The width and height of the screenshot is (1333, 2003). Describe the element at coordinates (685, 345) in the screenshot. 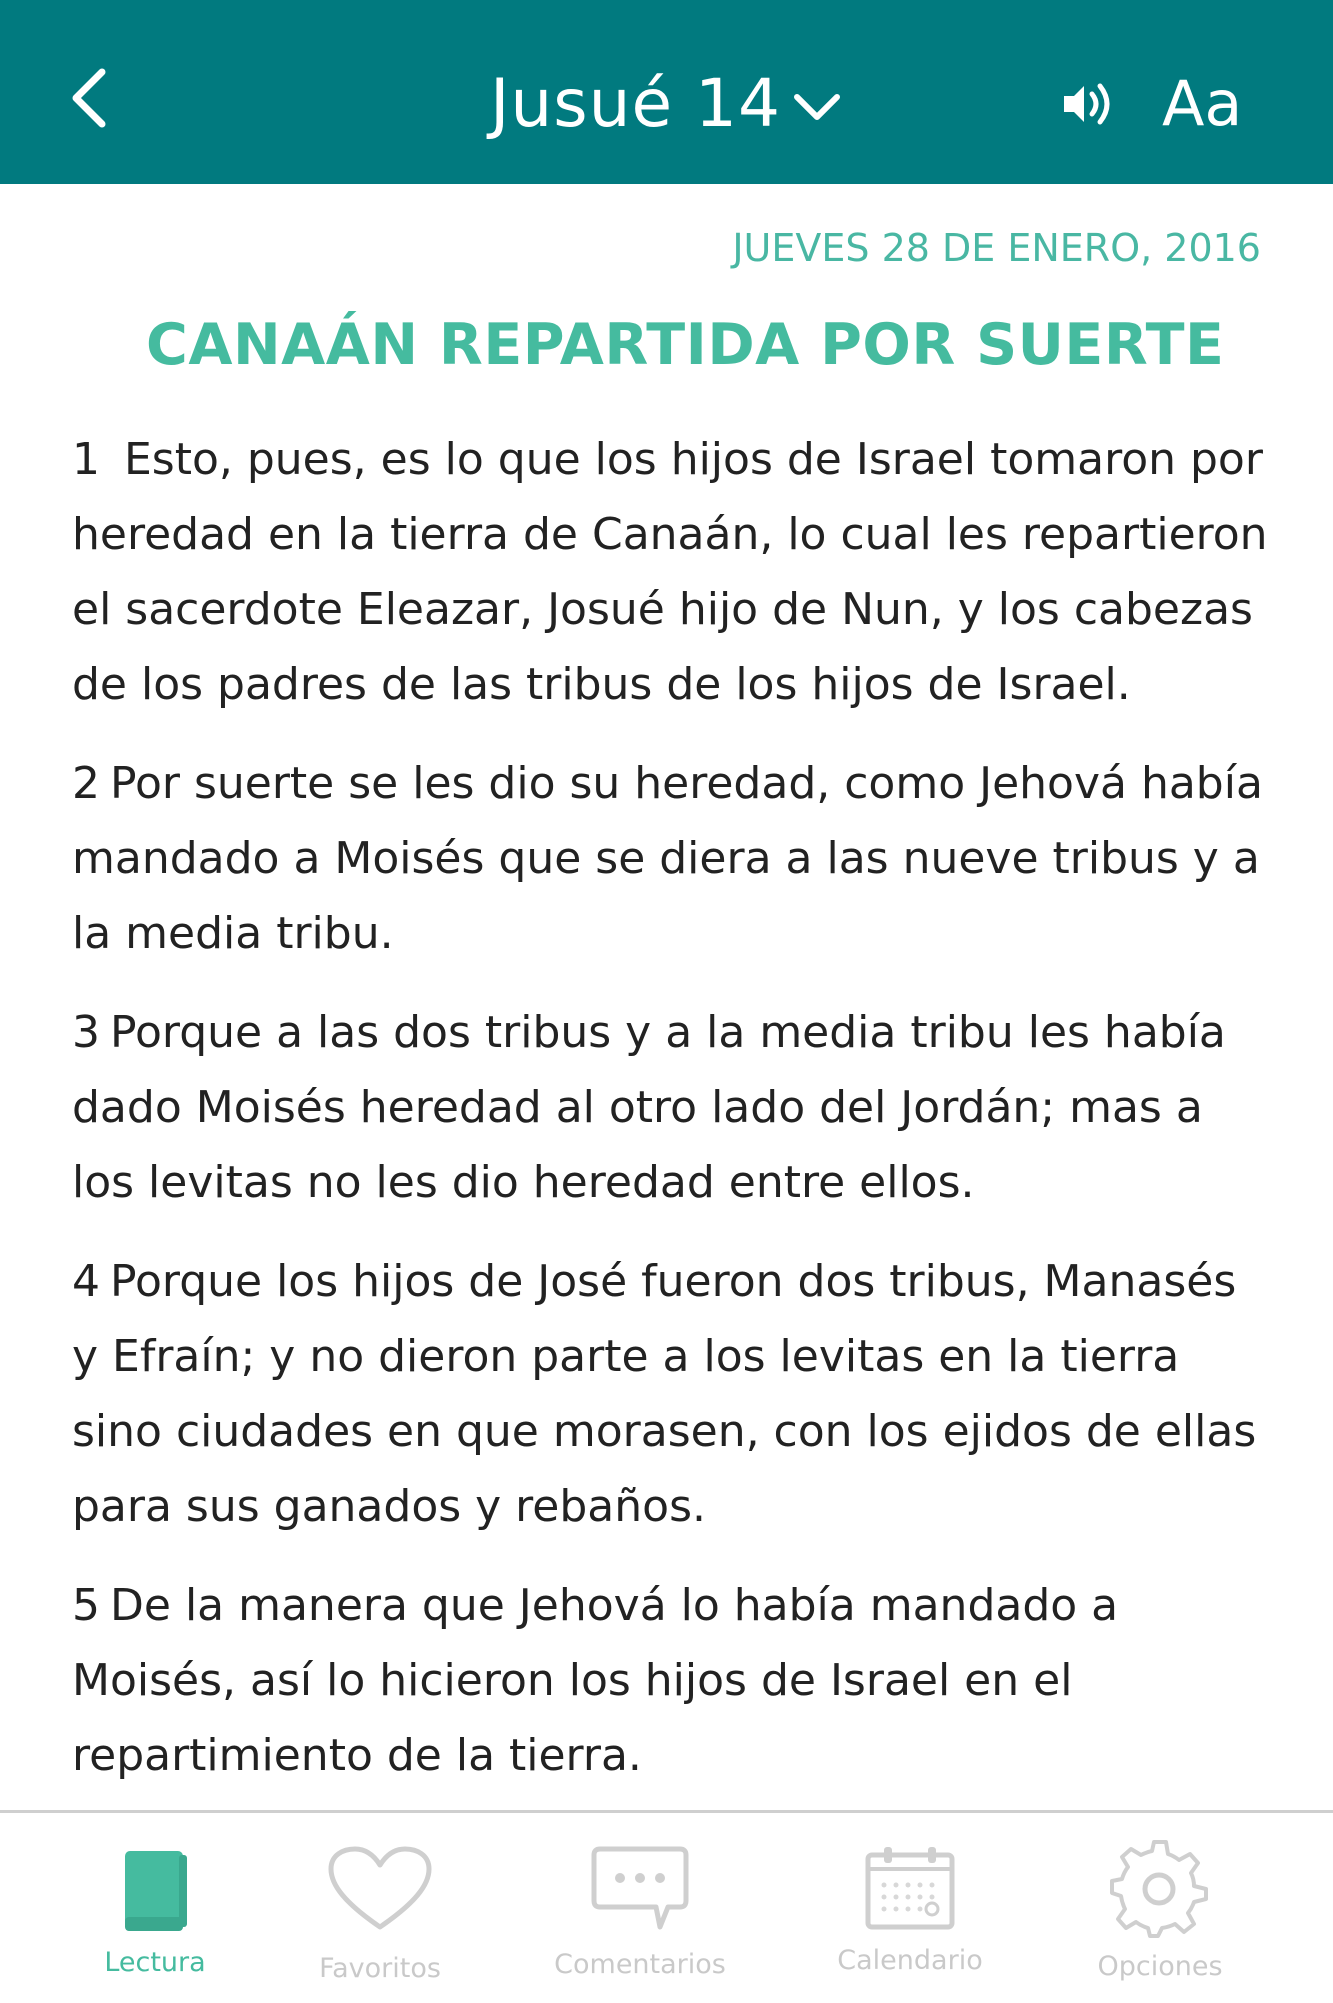

I see `section-title: CANAÁN REPARTIDA POR SUERTE` at that location.